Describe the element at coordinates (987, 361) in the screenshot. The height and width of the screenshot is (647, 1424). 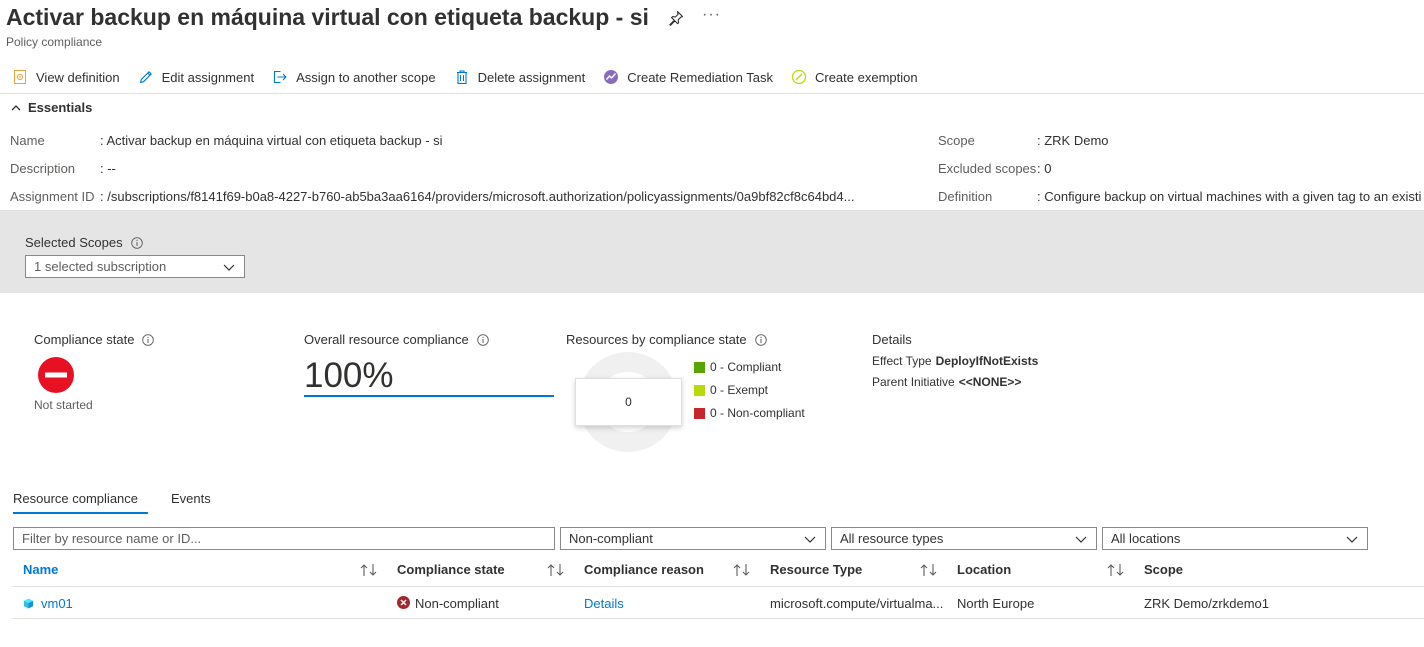
I see `effect-type-value: DeployIfNotExists` at that location.